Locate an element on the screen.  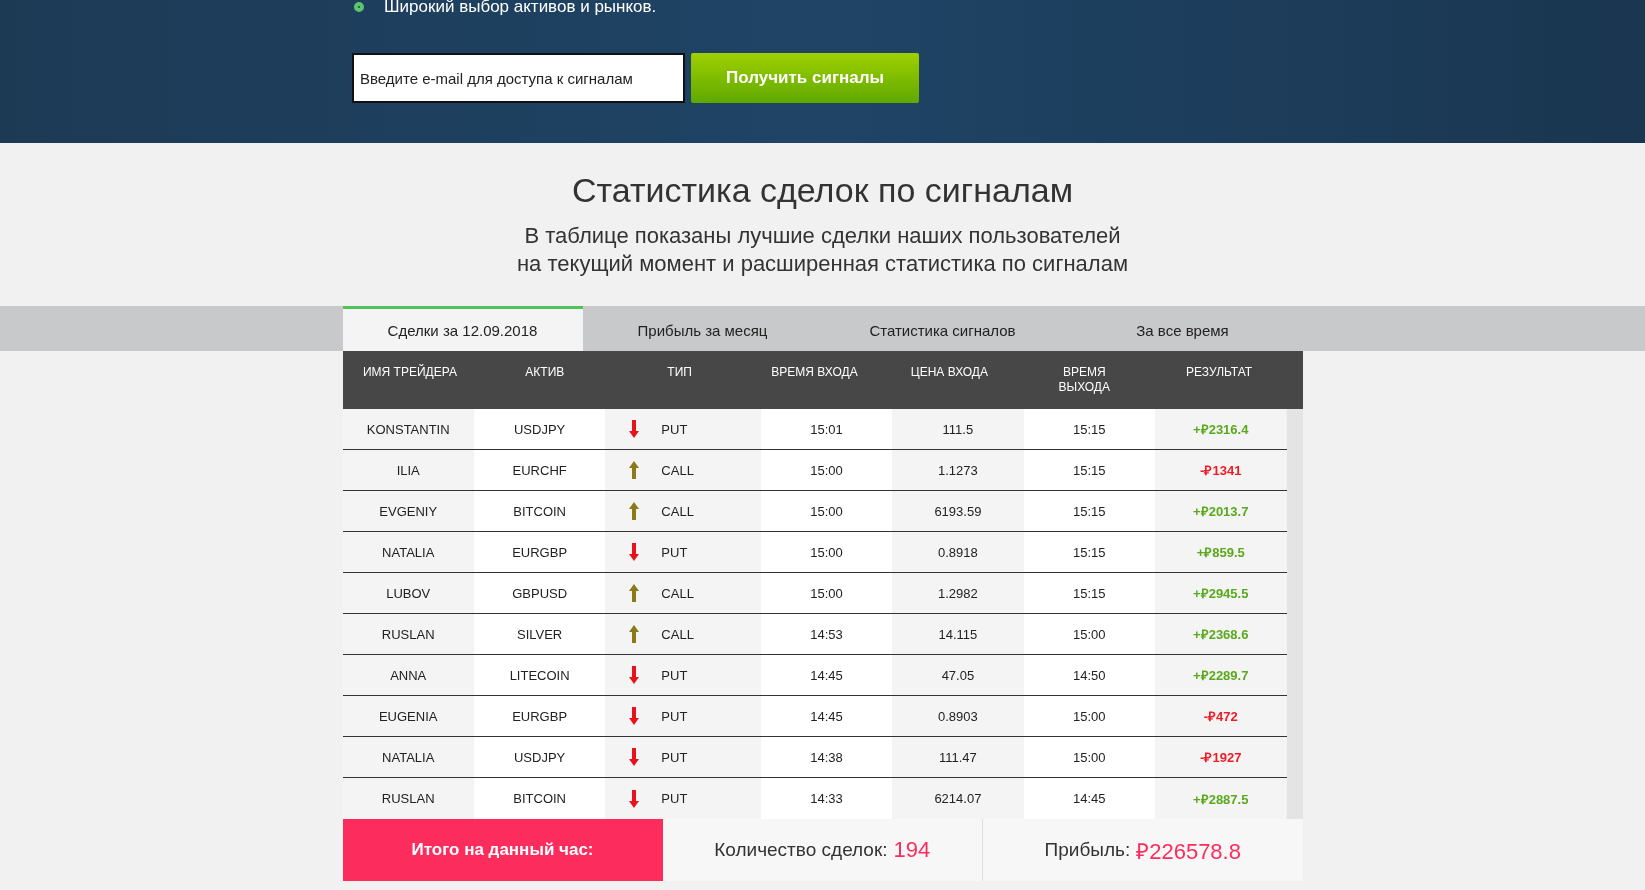
result-value: -₽472 is located at coordinates (1220, 716).